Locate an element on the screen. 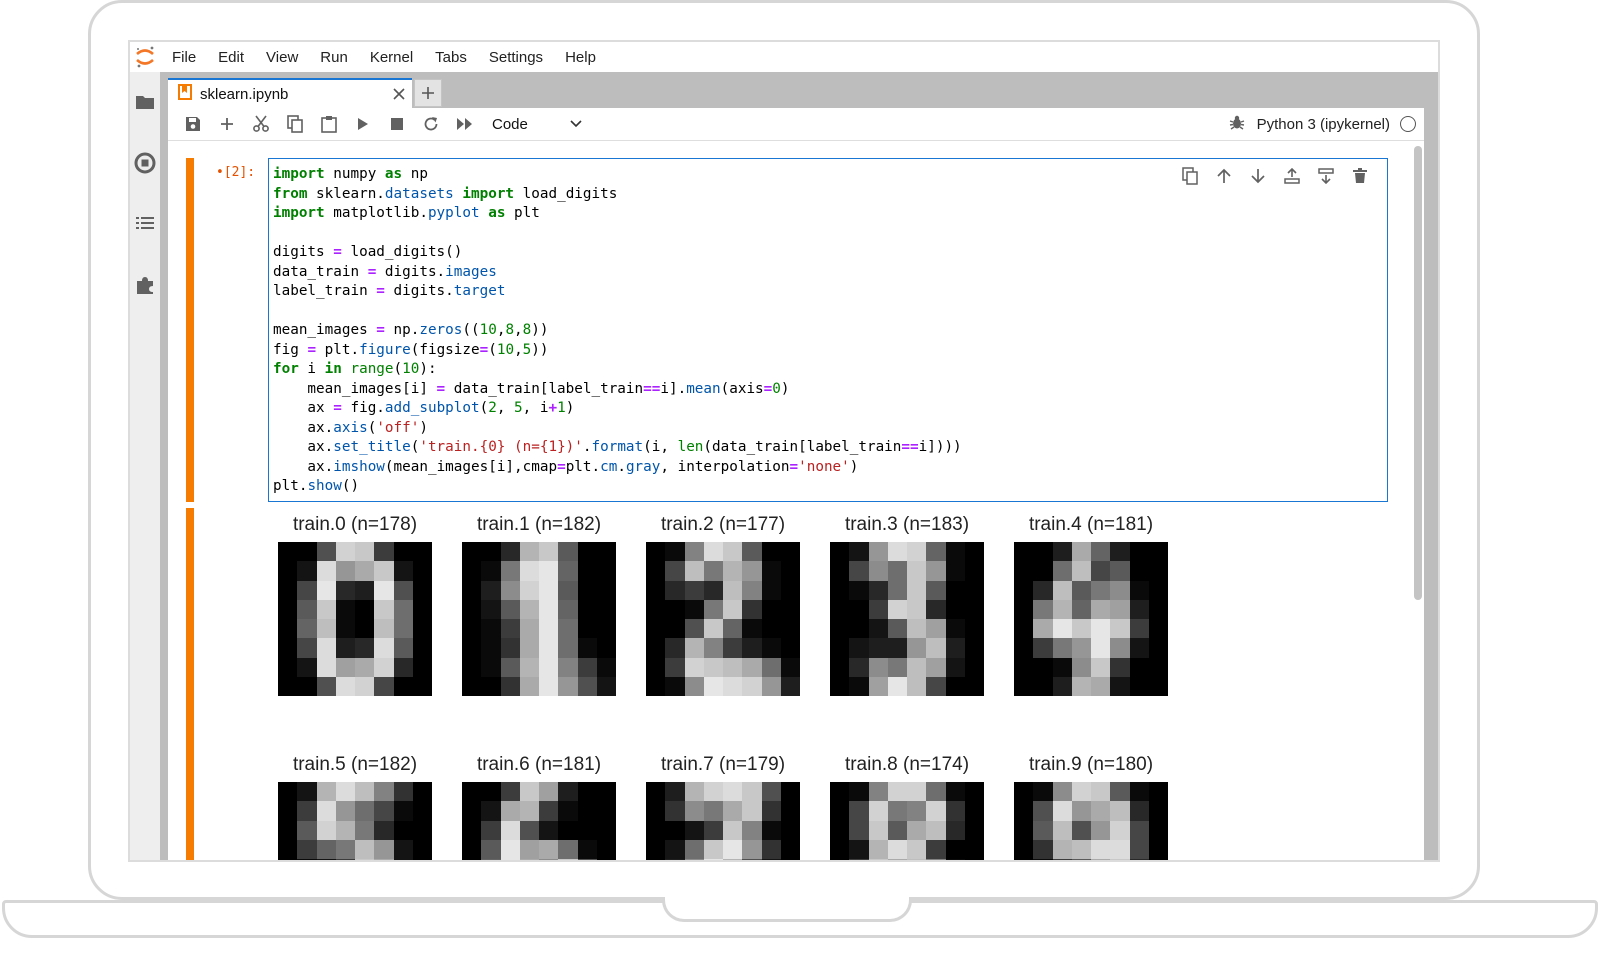  restart-kernel-button is located at coordinates (431, 124).